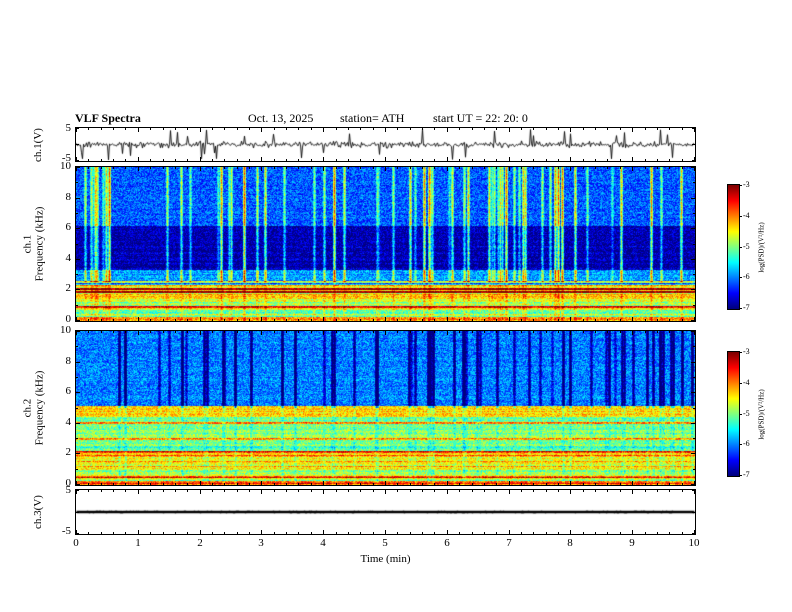  What do you see at coordinates (746, 443) in the screenshot?
I see `colorbar-tick-label: -6` at bounding box center [746, 443].